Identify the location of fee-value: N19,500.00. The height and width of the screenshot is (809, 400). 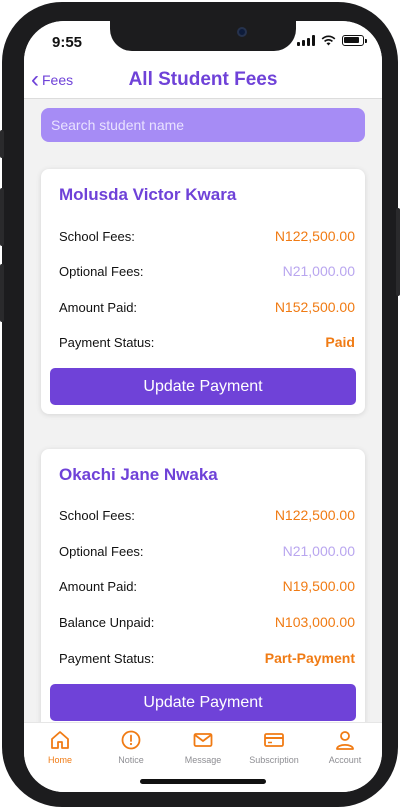
(318, 586).